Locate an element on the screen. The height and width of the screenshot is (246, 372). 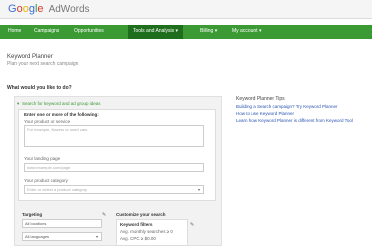
page-title: Keyword Planner is located at coordinates (30, 57).